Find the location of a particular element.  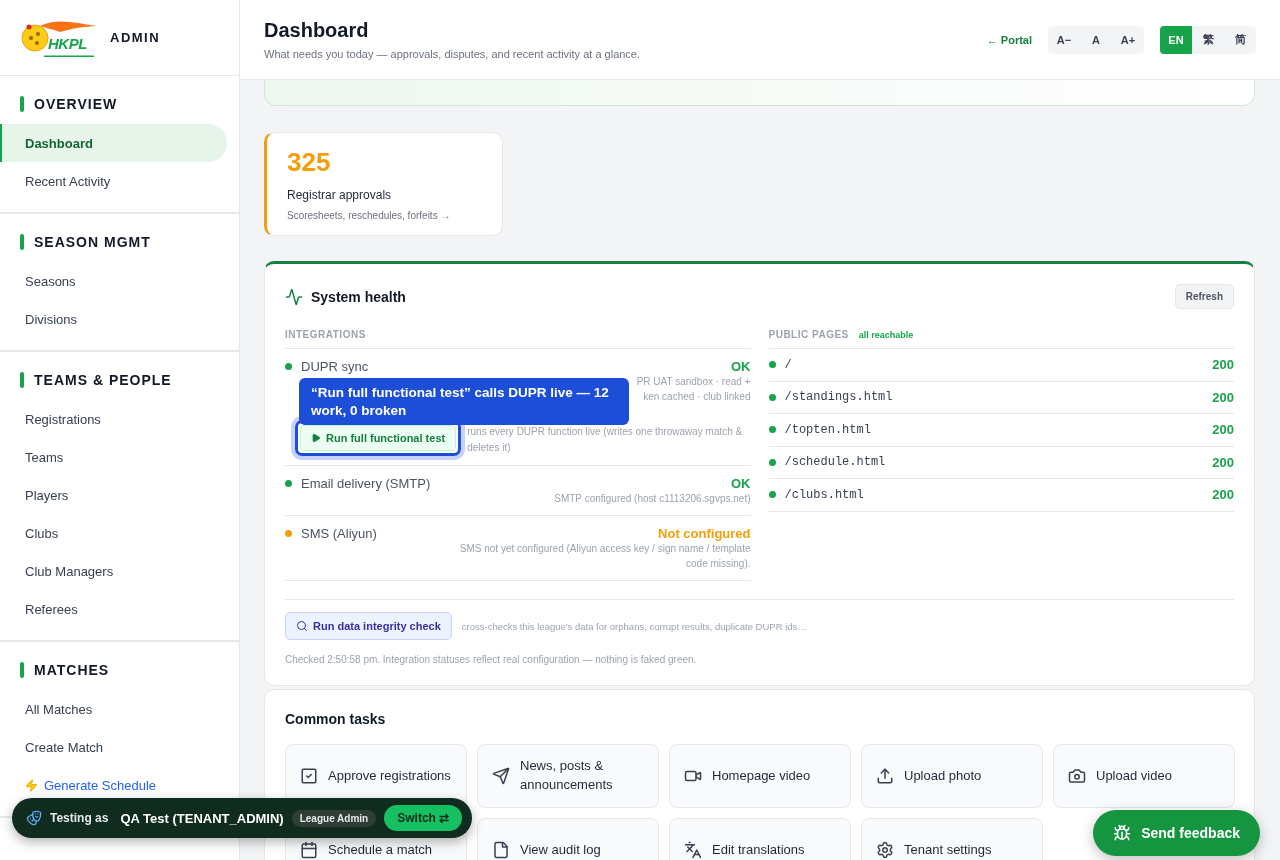

testing-label: Testing as is located at coordinates (79, 818).